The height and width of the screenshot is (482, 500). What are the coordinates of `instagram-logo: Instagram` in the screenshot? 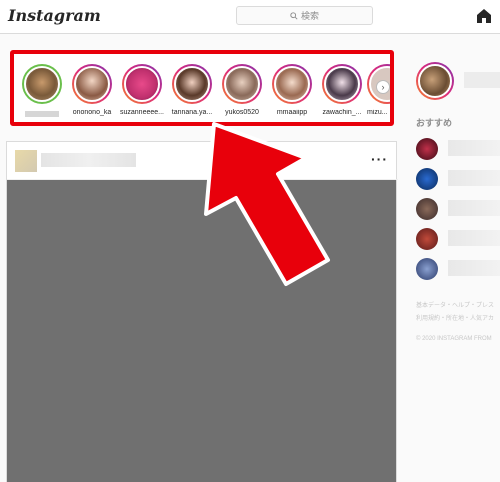 It's located at (54, 15).